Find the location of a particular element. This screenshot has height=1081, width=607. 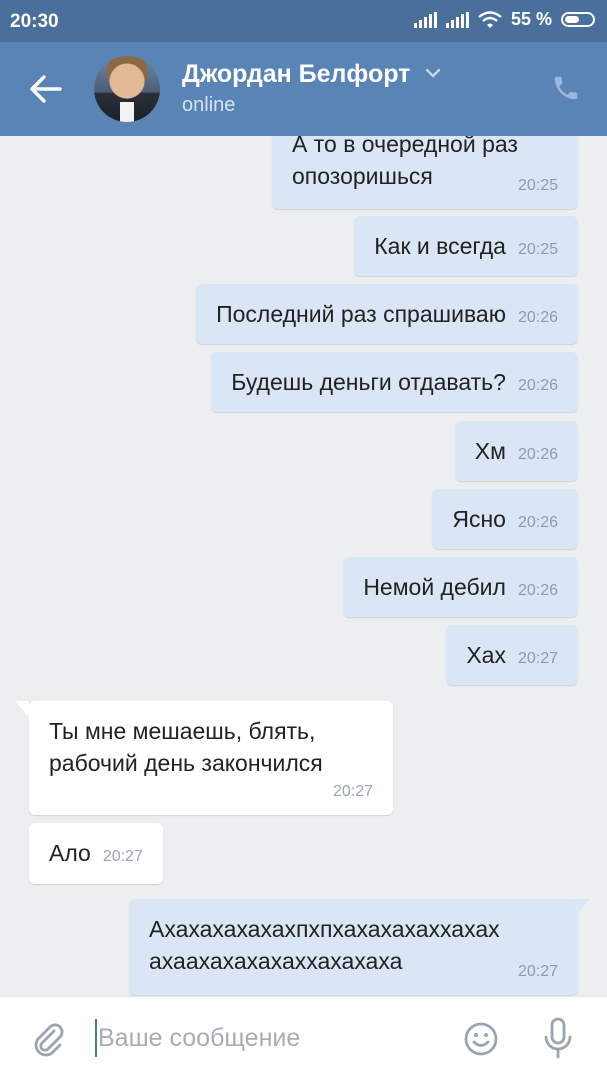

message-bubble-outgoing: Хм 20:26 is located at coordinates (516, 451).